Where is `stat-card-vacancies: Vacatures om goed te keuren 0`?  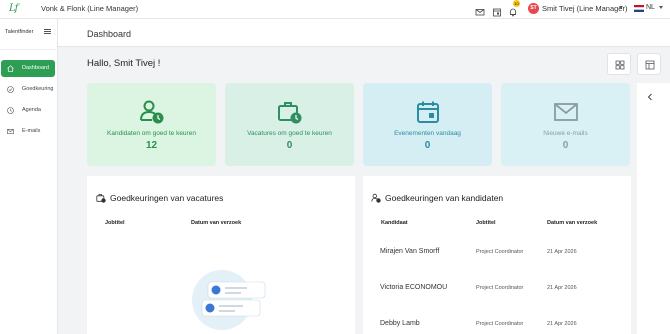
stat-card-vacancies: Vacatures om goed te keuren 0 is located at coordinates (289, 124).